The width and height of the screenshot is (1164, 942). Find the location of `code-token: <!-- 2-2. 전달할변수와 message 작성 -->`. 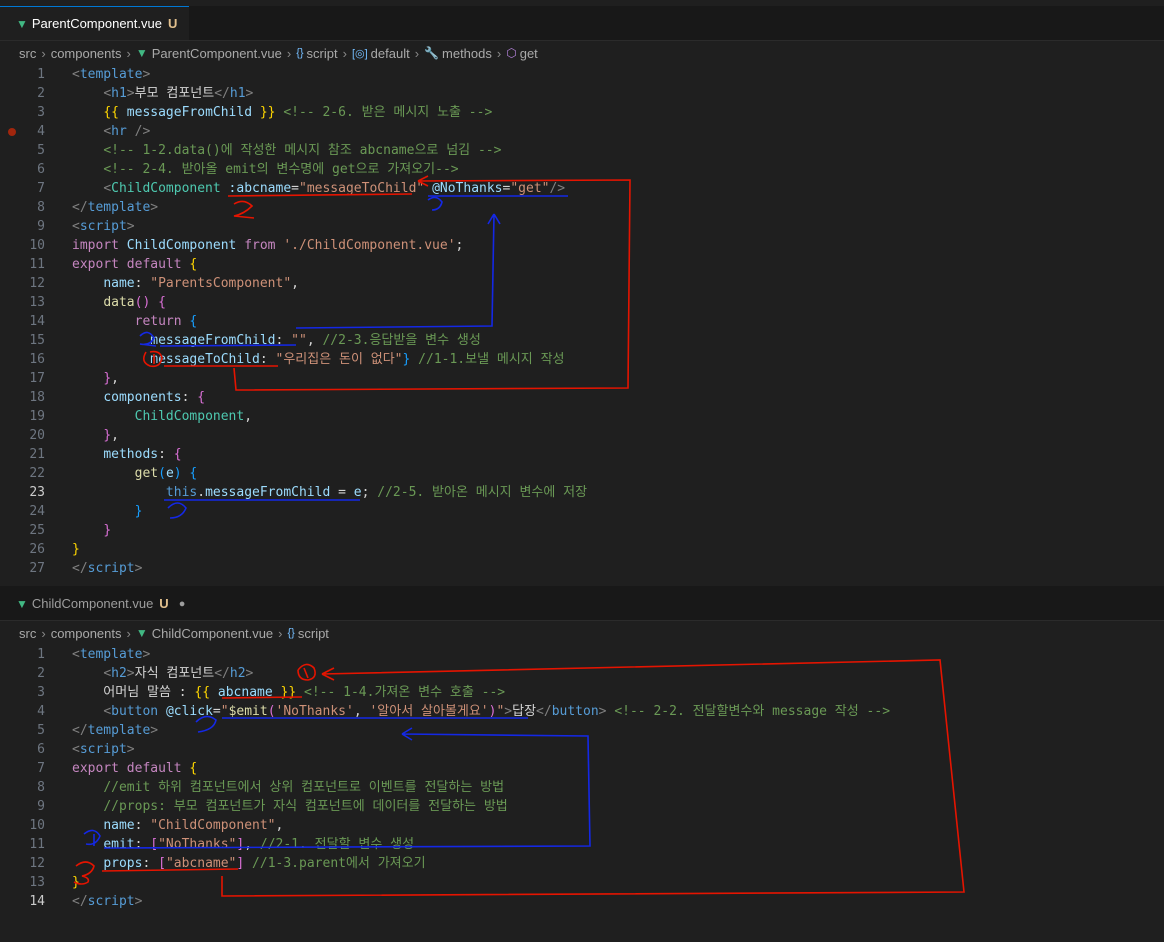

code-token: <!-- 2-2. 전달할변수와 message 작성 --> is located at coordinates (752, 711).